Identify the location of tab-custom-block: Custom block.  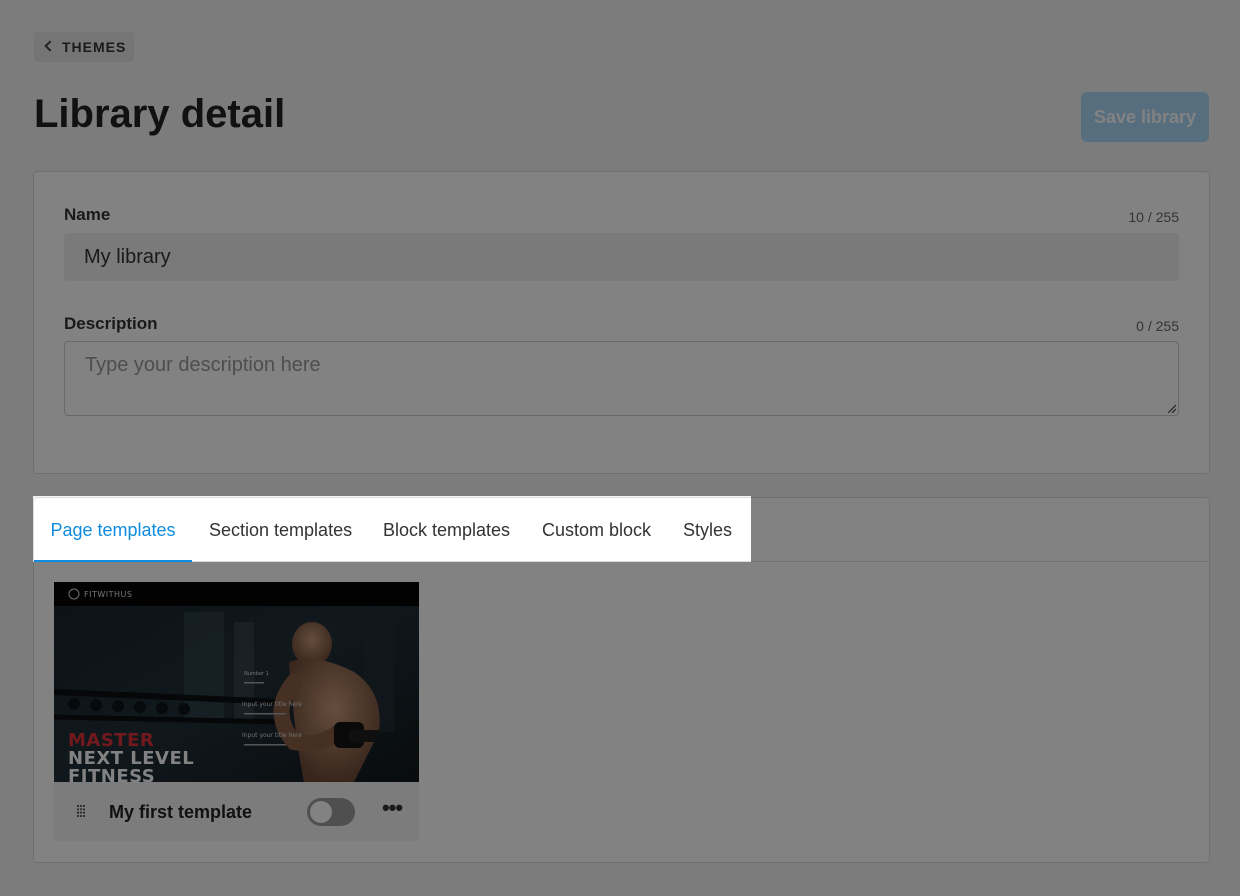
(596, 530).